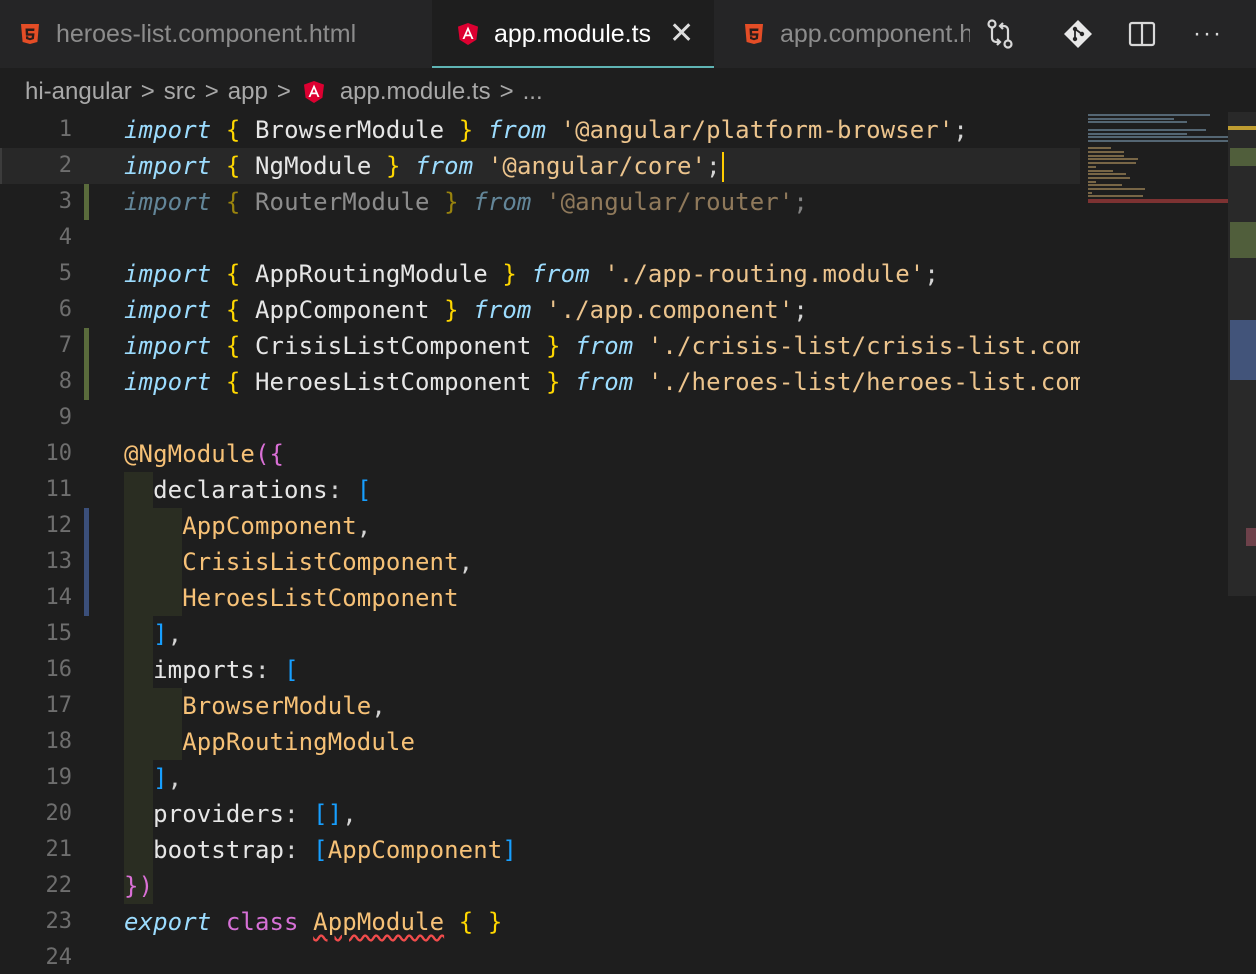  What do you see at coordinates (313, 922) in the screenshot?
I see `code-text: export class AppModule { }` at bounding box center [313, 922].